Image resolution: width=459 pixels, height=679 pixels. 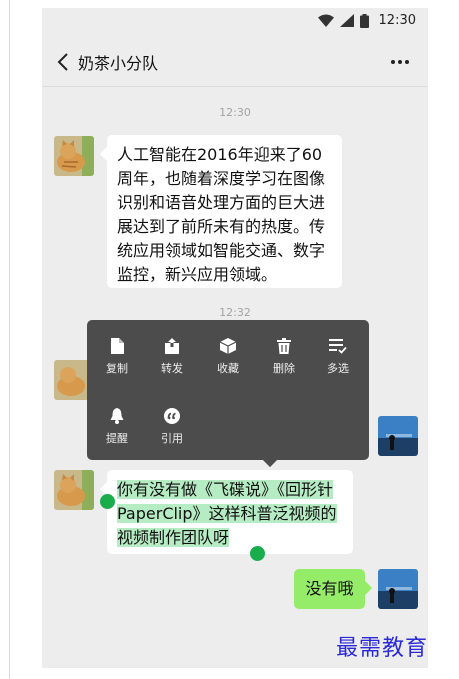 I want to click on menu-item-forward: 转发, so click(x=172, y=357).